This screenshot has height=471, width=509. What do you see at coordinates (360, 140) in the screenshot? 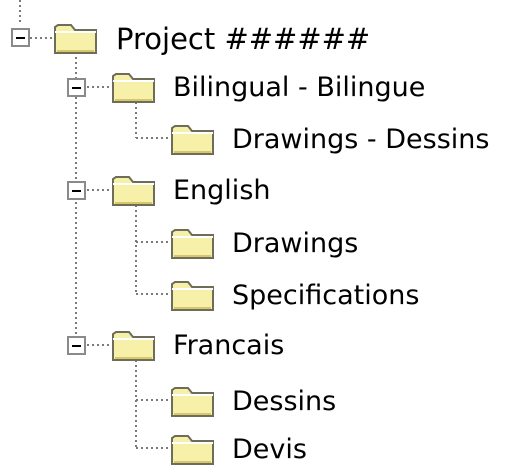
I see `tree-item-drawings-dessins: Drawings - Dessins` at bounding box center [360, 140].